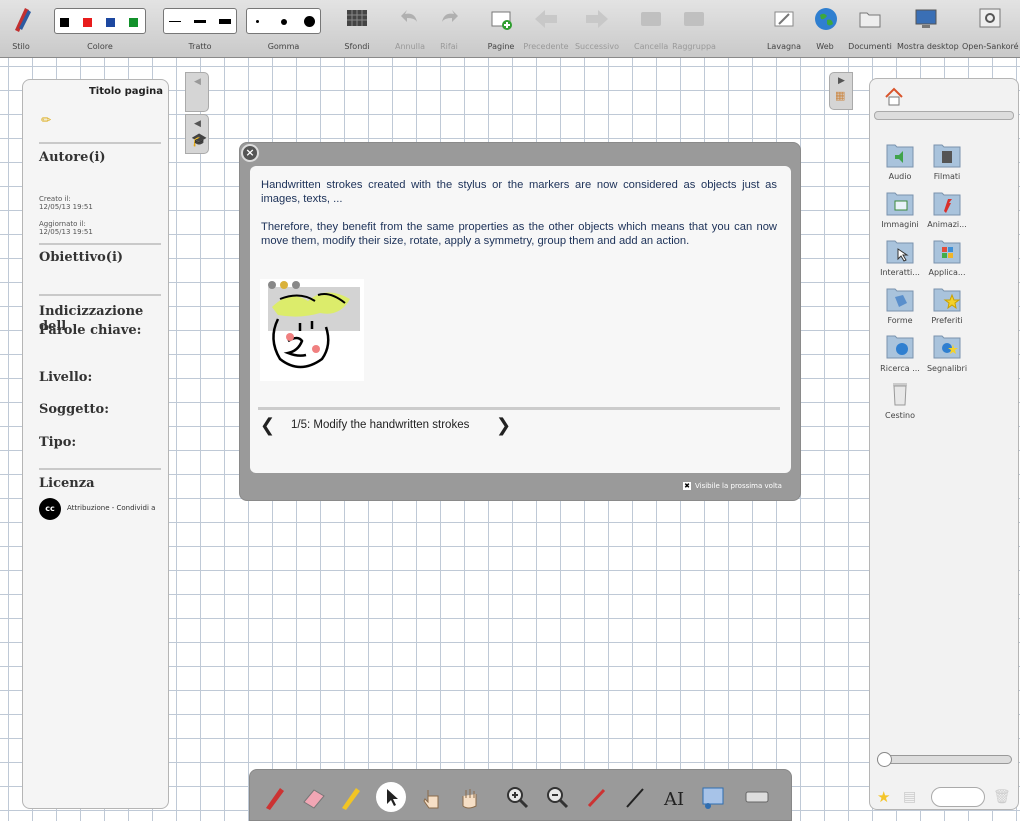 The image size is (1020, 821). Describe the element at coordinates (450, 16) in the screenshot. I see `redo-icon` at that location.